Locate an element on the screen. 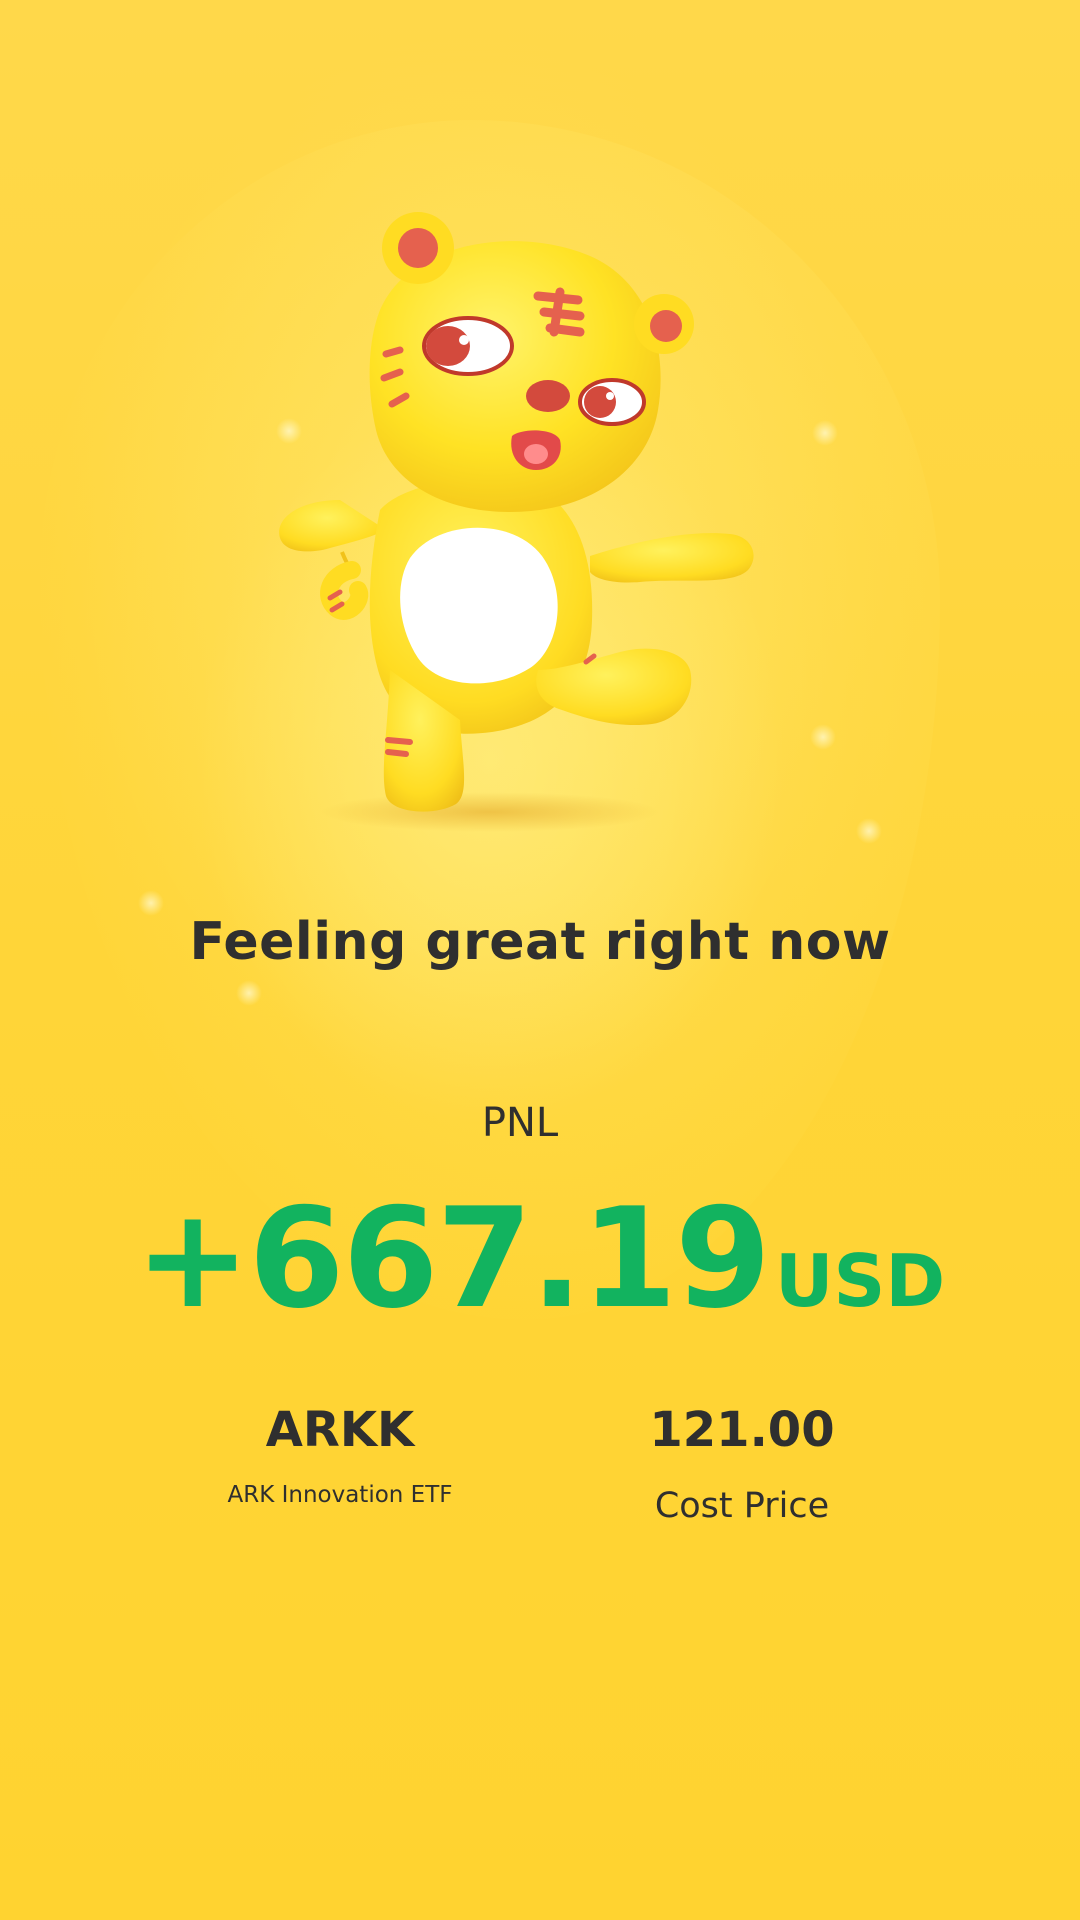 This screenshot has height=1920, width=1080. security-info: ARKK ARK Innovation ETF is located at coordinates (340, 1455).